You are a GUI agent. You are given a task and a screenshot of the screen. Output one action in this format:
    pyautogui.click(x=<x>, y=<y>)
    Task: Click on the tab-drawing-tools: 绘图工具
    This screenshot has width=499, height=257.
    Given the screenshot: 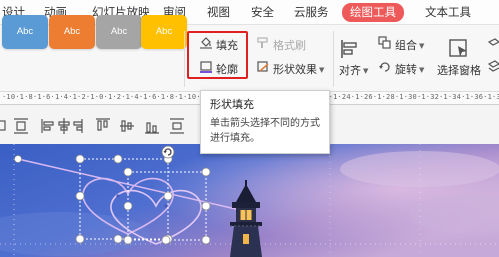 What is the action you would take?
    pyautogui.click(x=373, y=12)
    